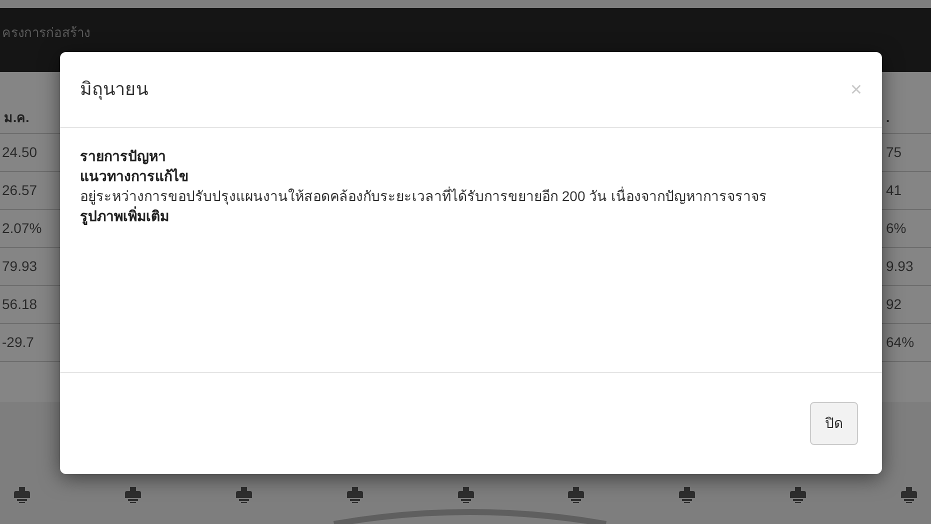 The width and height of the screenshot is (931, 524). I want to click on table-cell-text: 26.57, so click(20, 190).